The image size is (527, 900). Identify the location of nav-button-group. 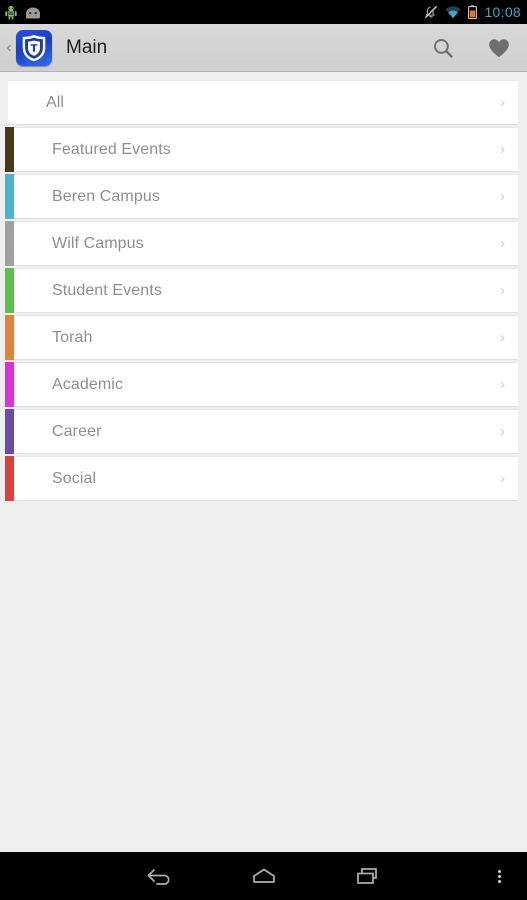
(263, 876).